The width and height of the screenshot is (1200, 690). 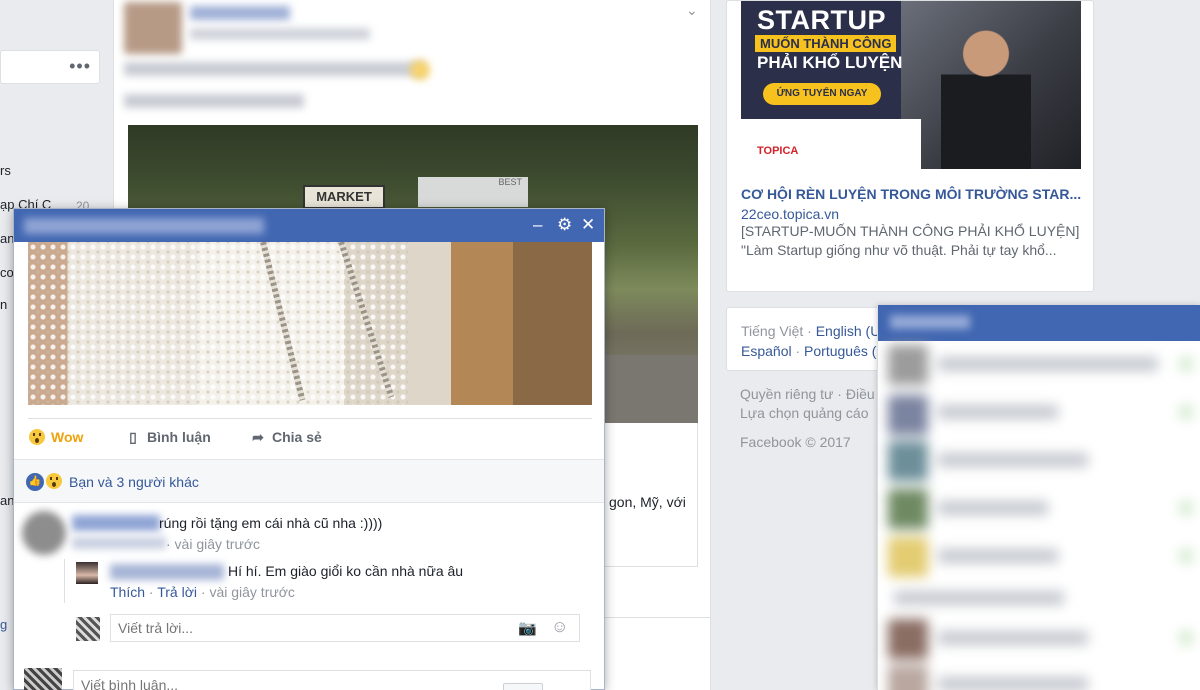 What do you see at coordinates (153, 28) in the screenshot?
I see `post-author-avatar` at bounding box center [153, 28].